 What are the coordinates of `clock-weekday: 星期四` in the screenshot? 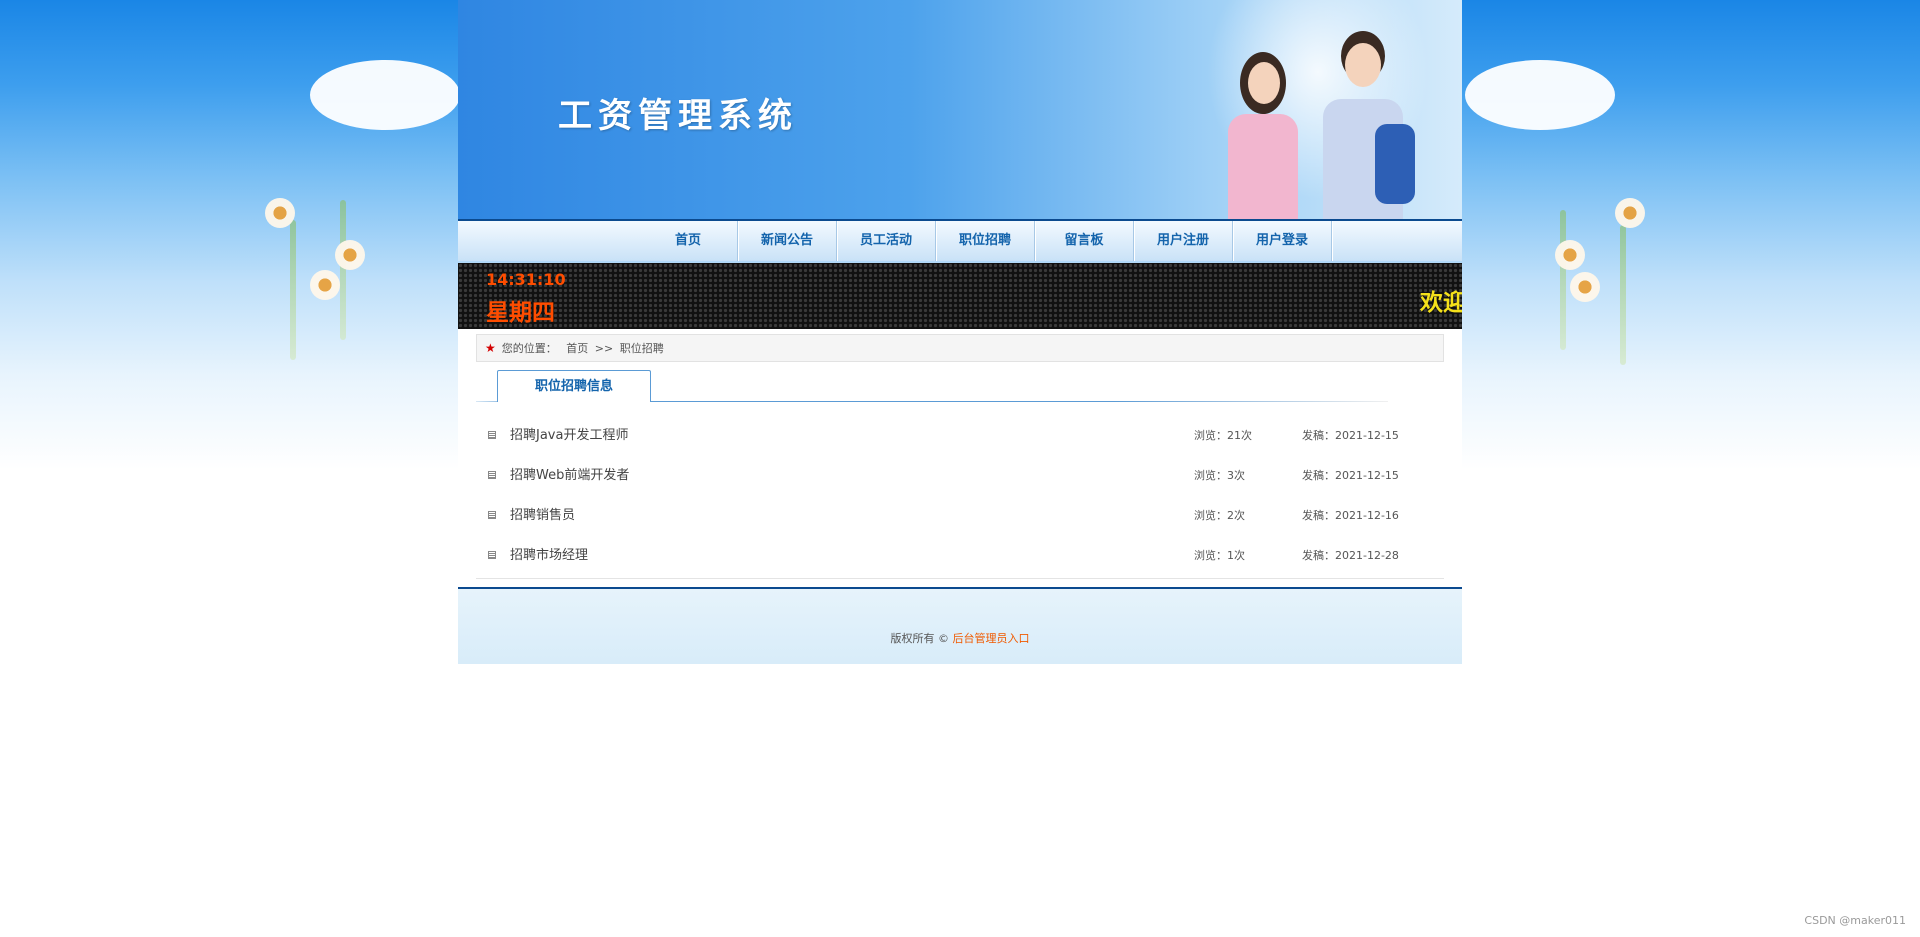 It's located at (520, 313).